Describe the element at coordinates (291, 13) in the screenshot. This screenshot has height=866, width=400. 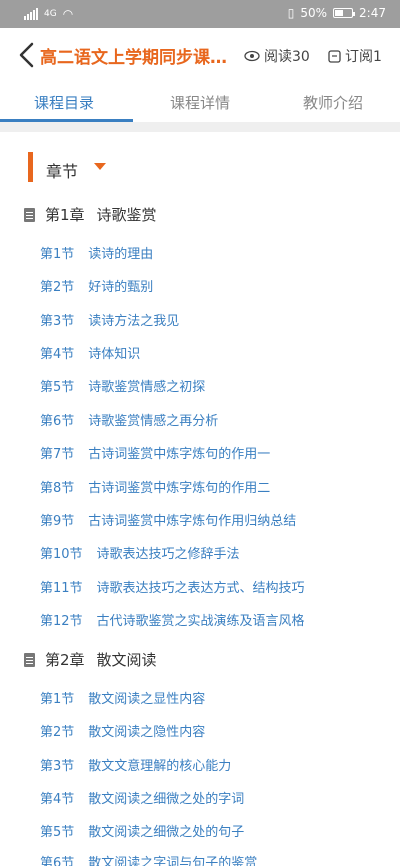
I see `vibrate-icon: ▯` at that location.